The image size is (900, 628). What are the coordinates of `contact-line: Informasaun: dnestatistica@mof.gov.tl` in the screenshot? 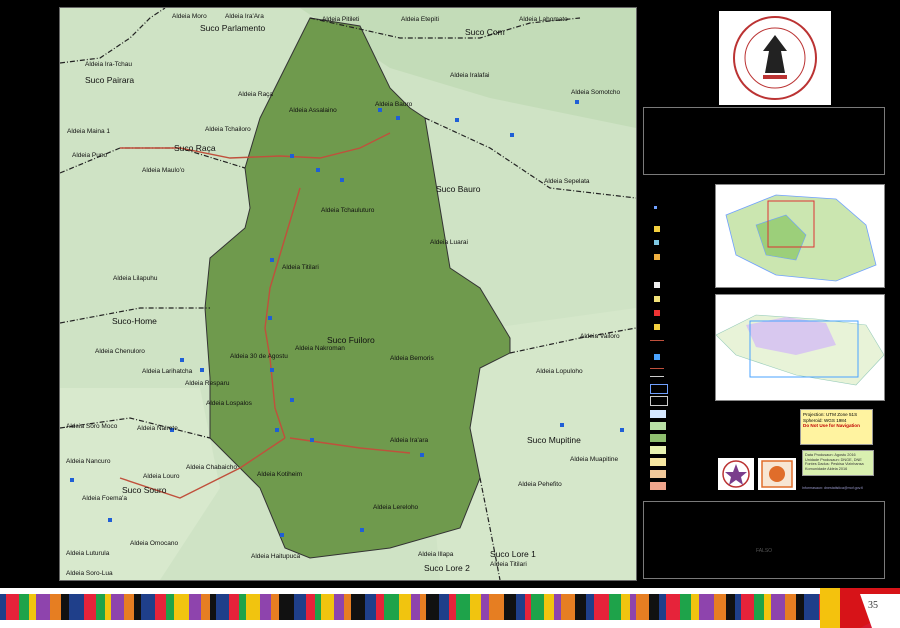 It's located at (832, 488).